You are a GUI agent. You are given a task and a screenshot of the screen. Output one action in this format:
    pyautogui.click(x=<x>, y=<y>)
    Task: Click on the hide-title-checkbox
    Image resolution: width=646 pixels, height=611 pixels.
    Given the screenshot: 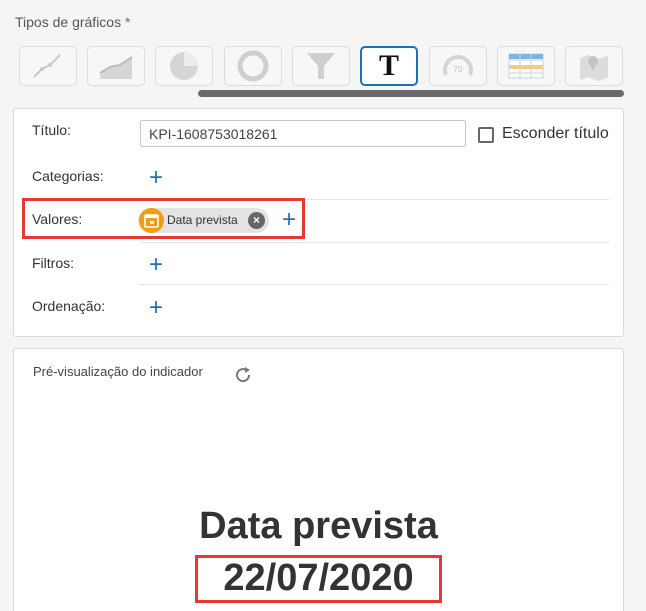 What is the action you would take?
    pyautogui.click(x=486, y=135)
    